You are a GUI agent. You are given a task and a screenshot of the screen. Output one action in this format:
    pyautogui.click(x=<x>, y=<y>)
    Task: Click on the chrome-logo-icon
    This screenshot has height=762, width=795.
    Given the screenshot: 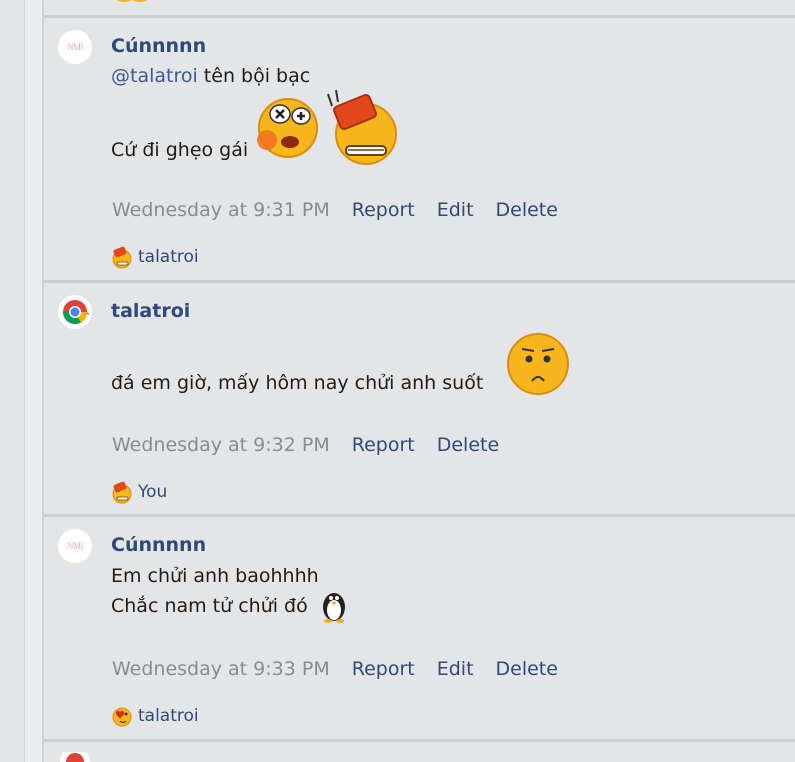 What is the action you would take?
    pyautogui.click(x=76, y=312)
    